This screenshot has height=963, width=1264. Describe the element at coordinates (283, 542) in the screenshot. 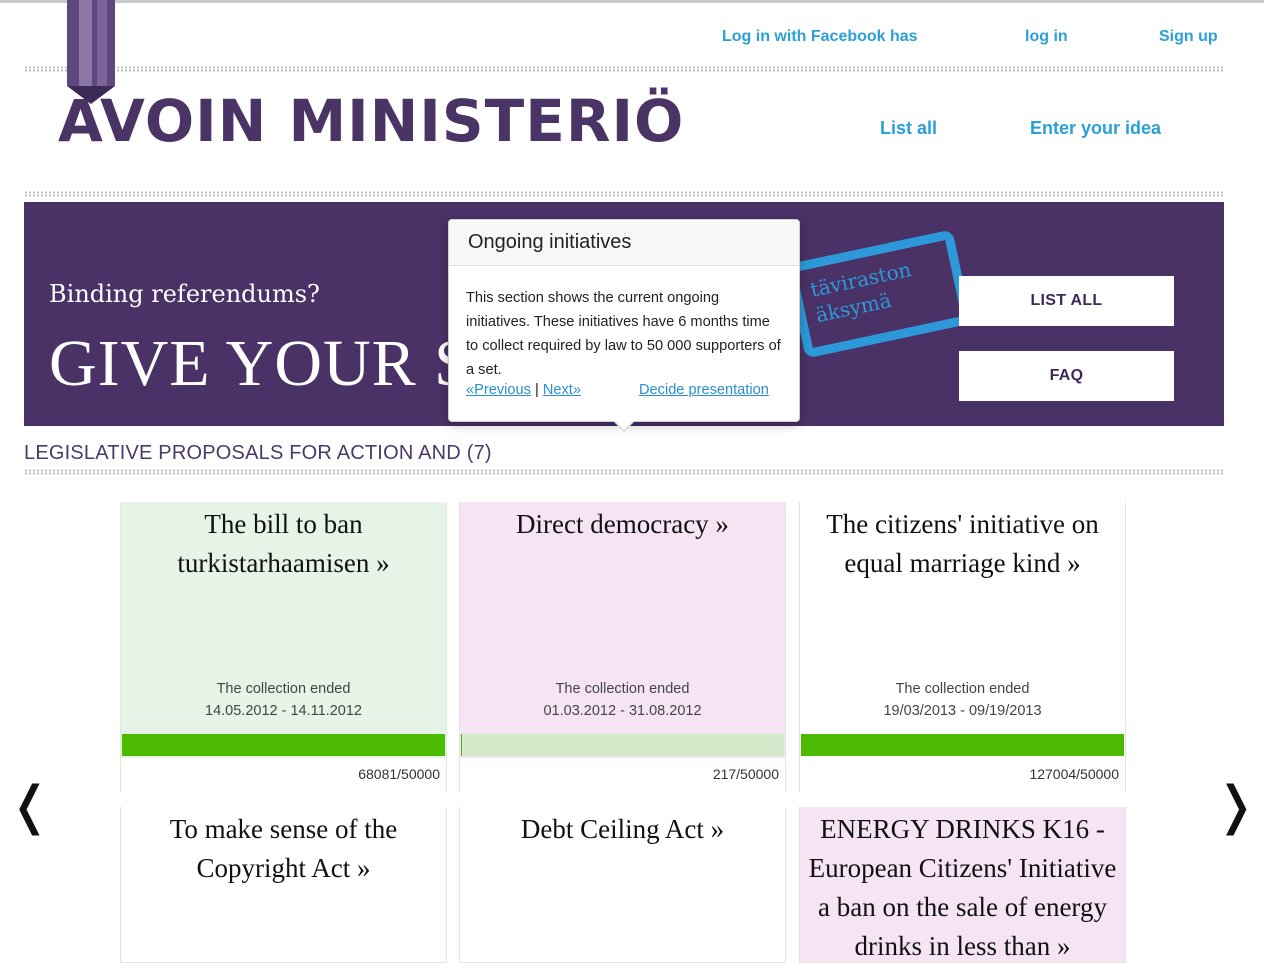

I see `initiative-title: The bill to ban turkistarhaamisen »` at that location.